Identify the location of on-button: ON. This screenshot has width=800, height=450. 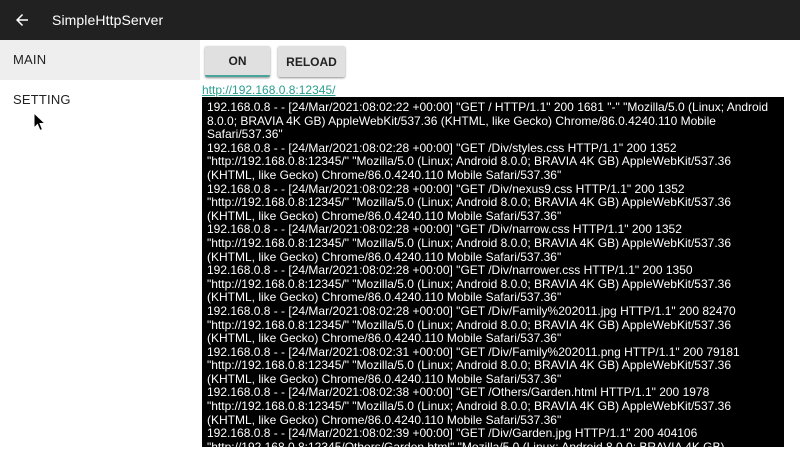
(237, 61).